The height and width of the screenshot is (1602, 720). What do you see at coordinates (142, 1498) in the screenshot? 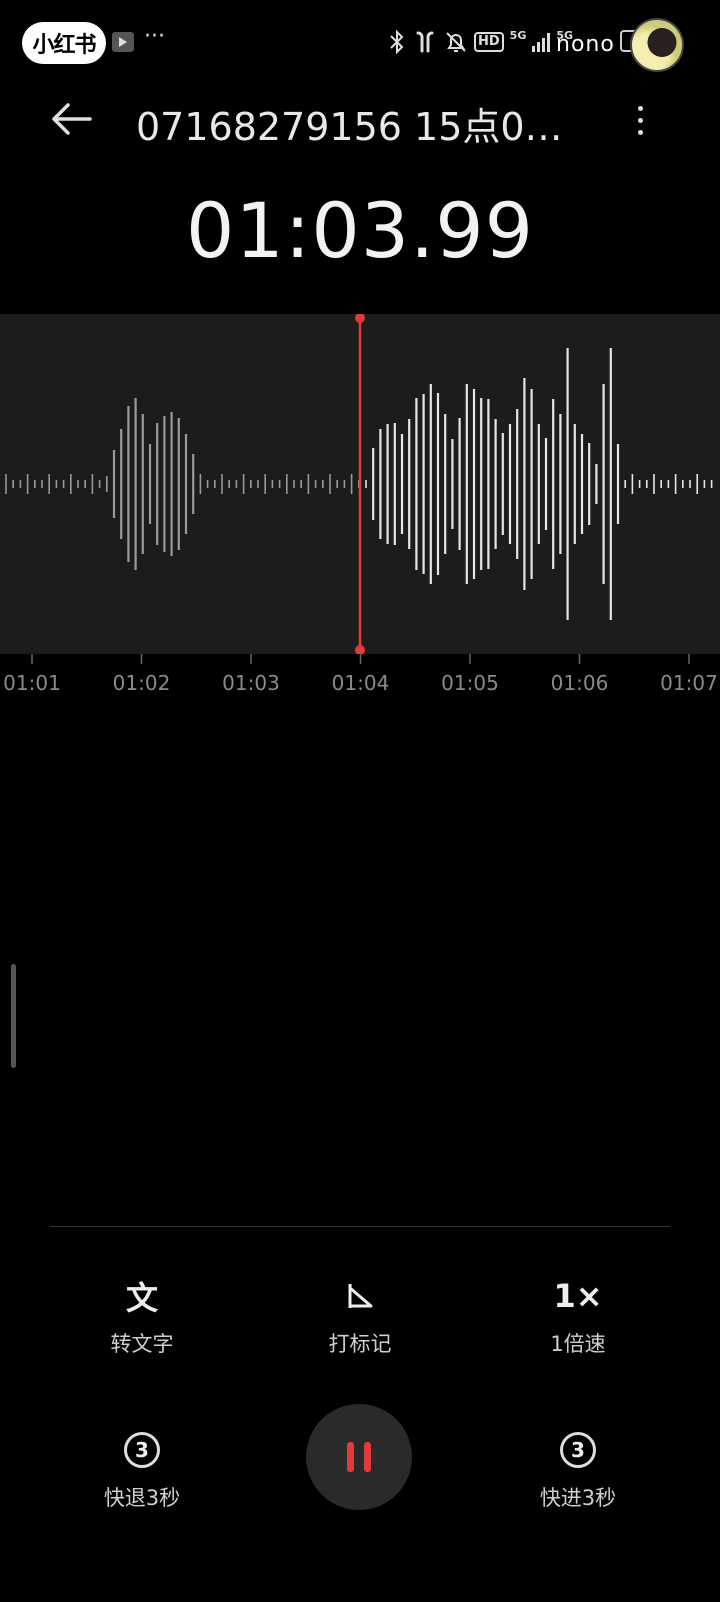
I see `rewind-3s-label: 快退3秒` at bounding box center [142, 1498].